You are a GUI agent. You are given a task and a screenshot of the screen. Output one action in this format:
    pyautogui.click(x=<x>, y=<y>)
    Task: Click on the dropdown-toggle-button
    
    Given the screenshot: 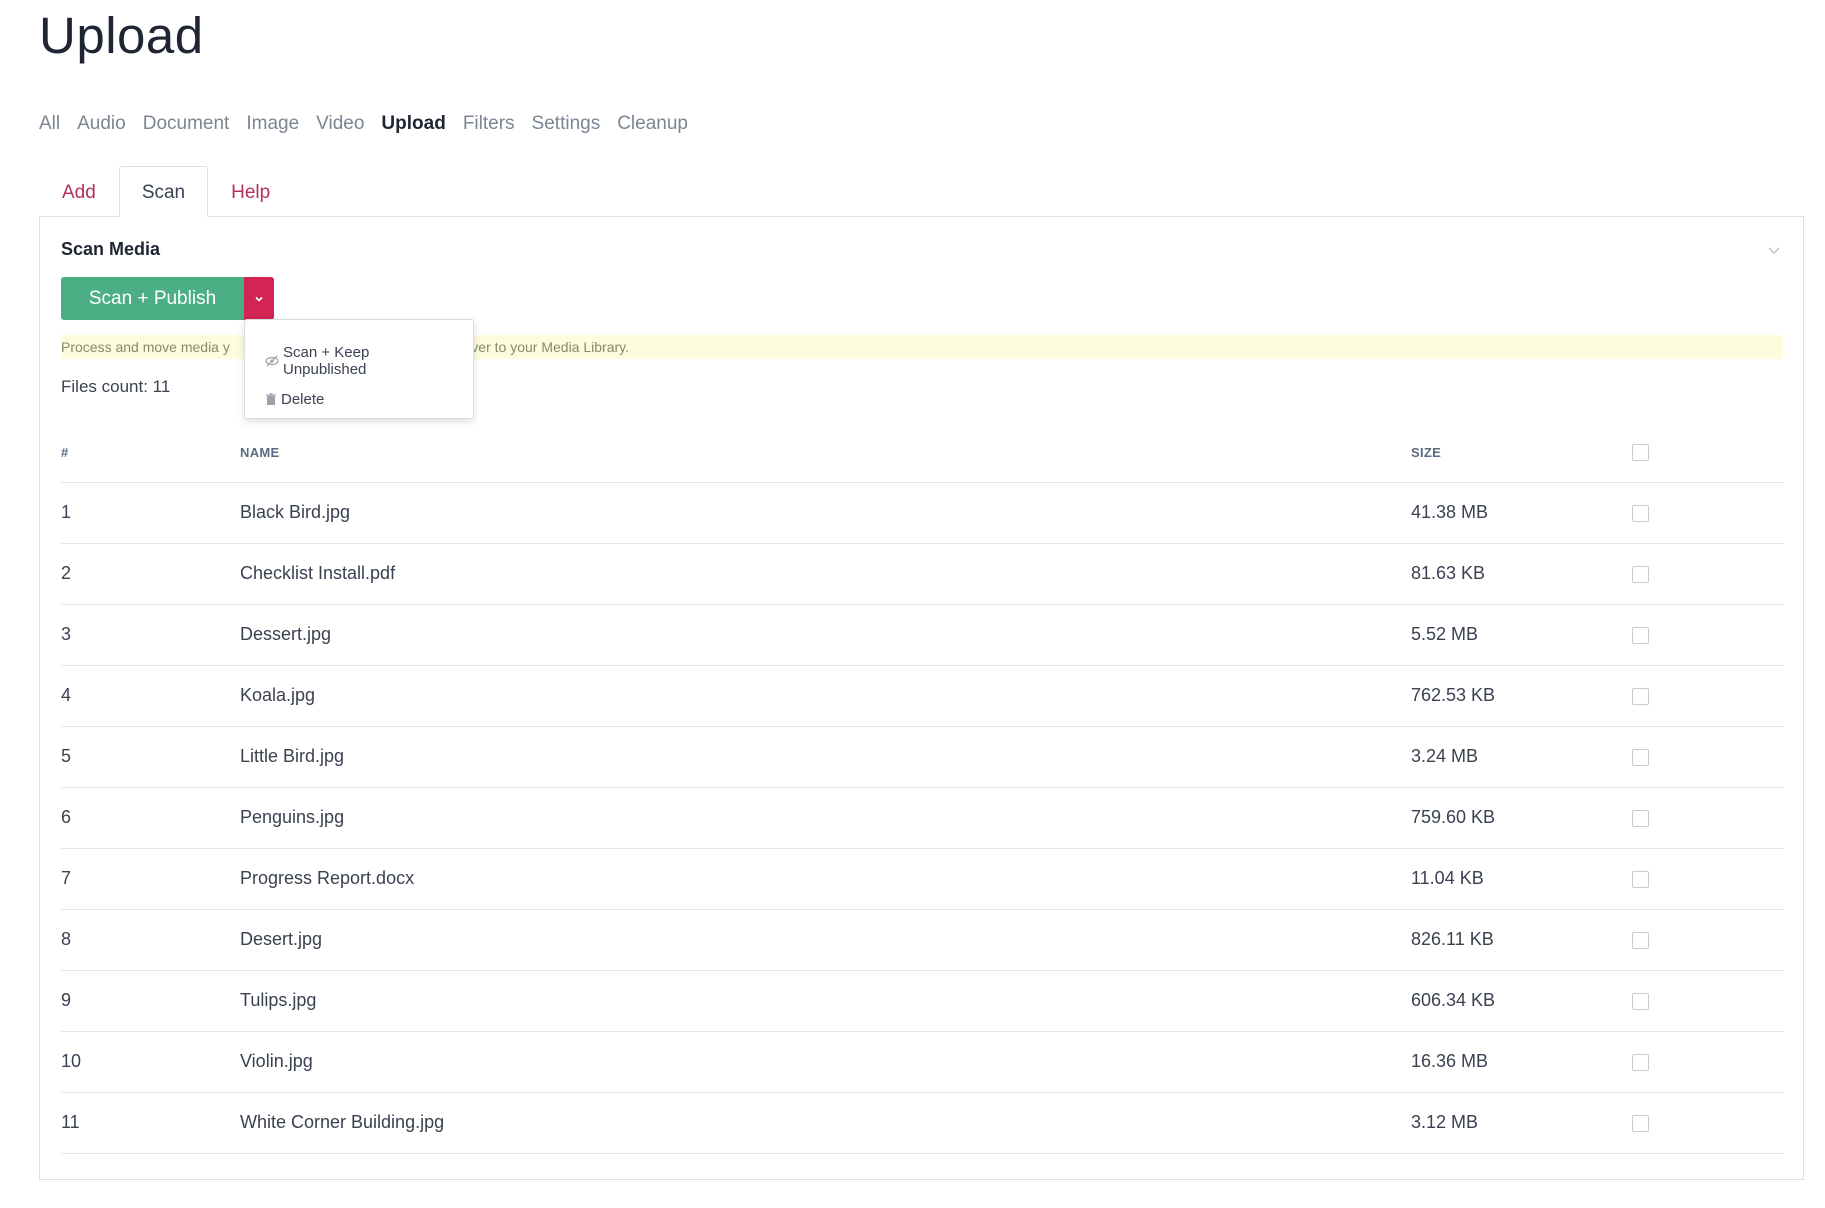 What is the action you would take?
    pyautogui.click(x=259, y=298)
    